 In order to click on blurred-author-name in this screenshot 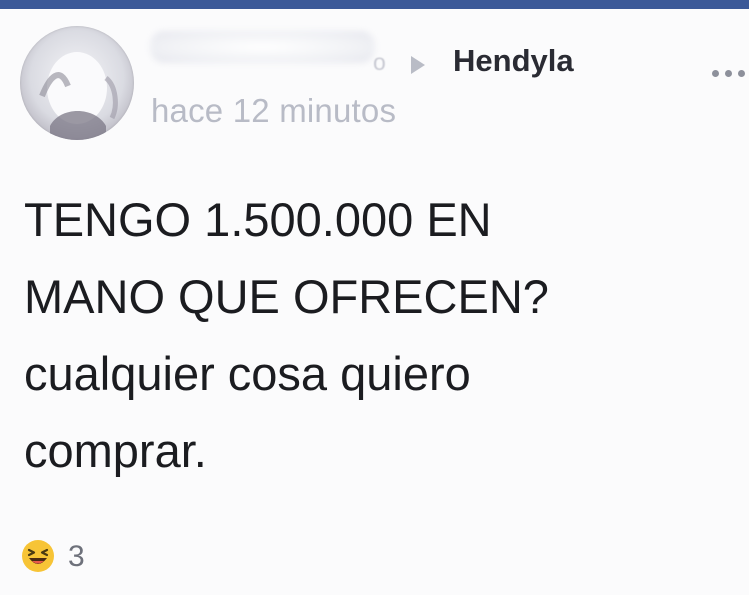, I will do `click(262, 47)`.